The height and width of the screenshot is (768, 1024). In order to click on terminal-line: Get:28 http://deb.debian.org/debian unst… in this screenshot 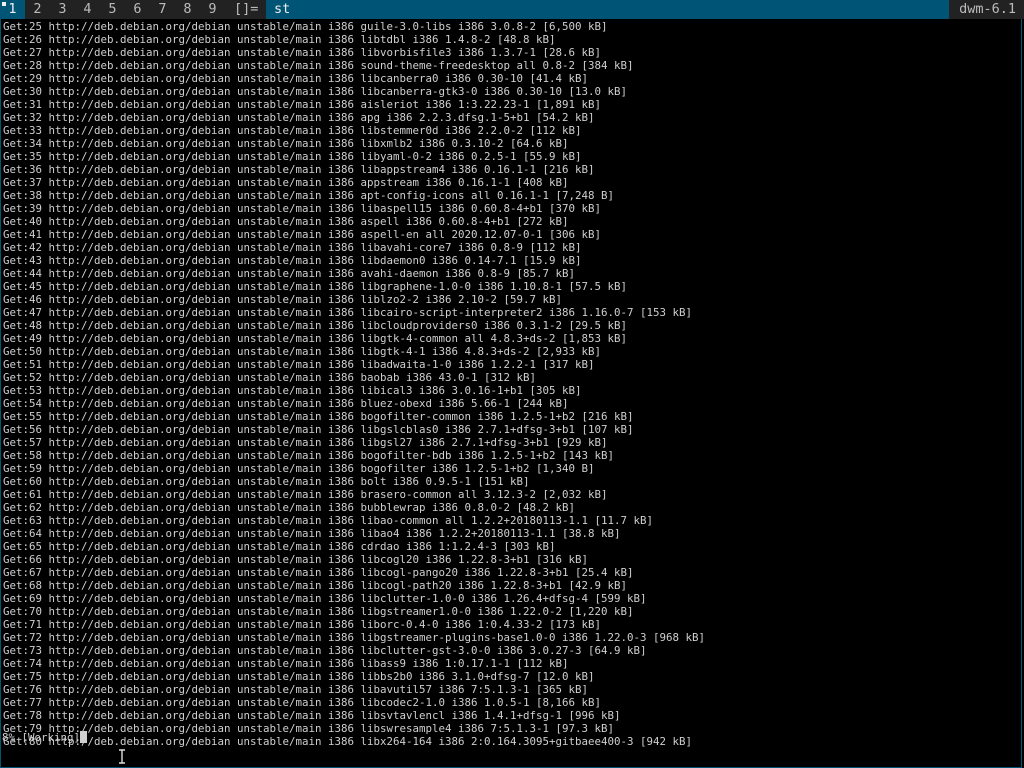, I will do `click(318, 65)`.